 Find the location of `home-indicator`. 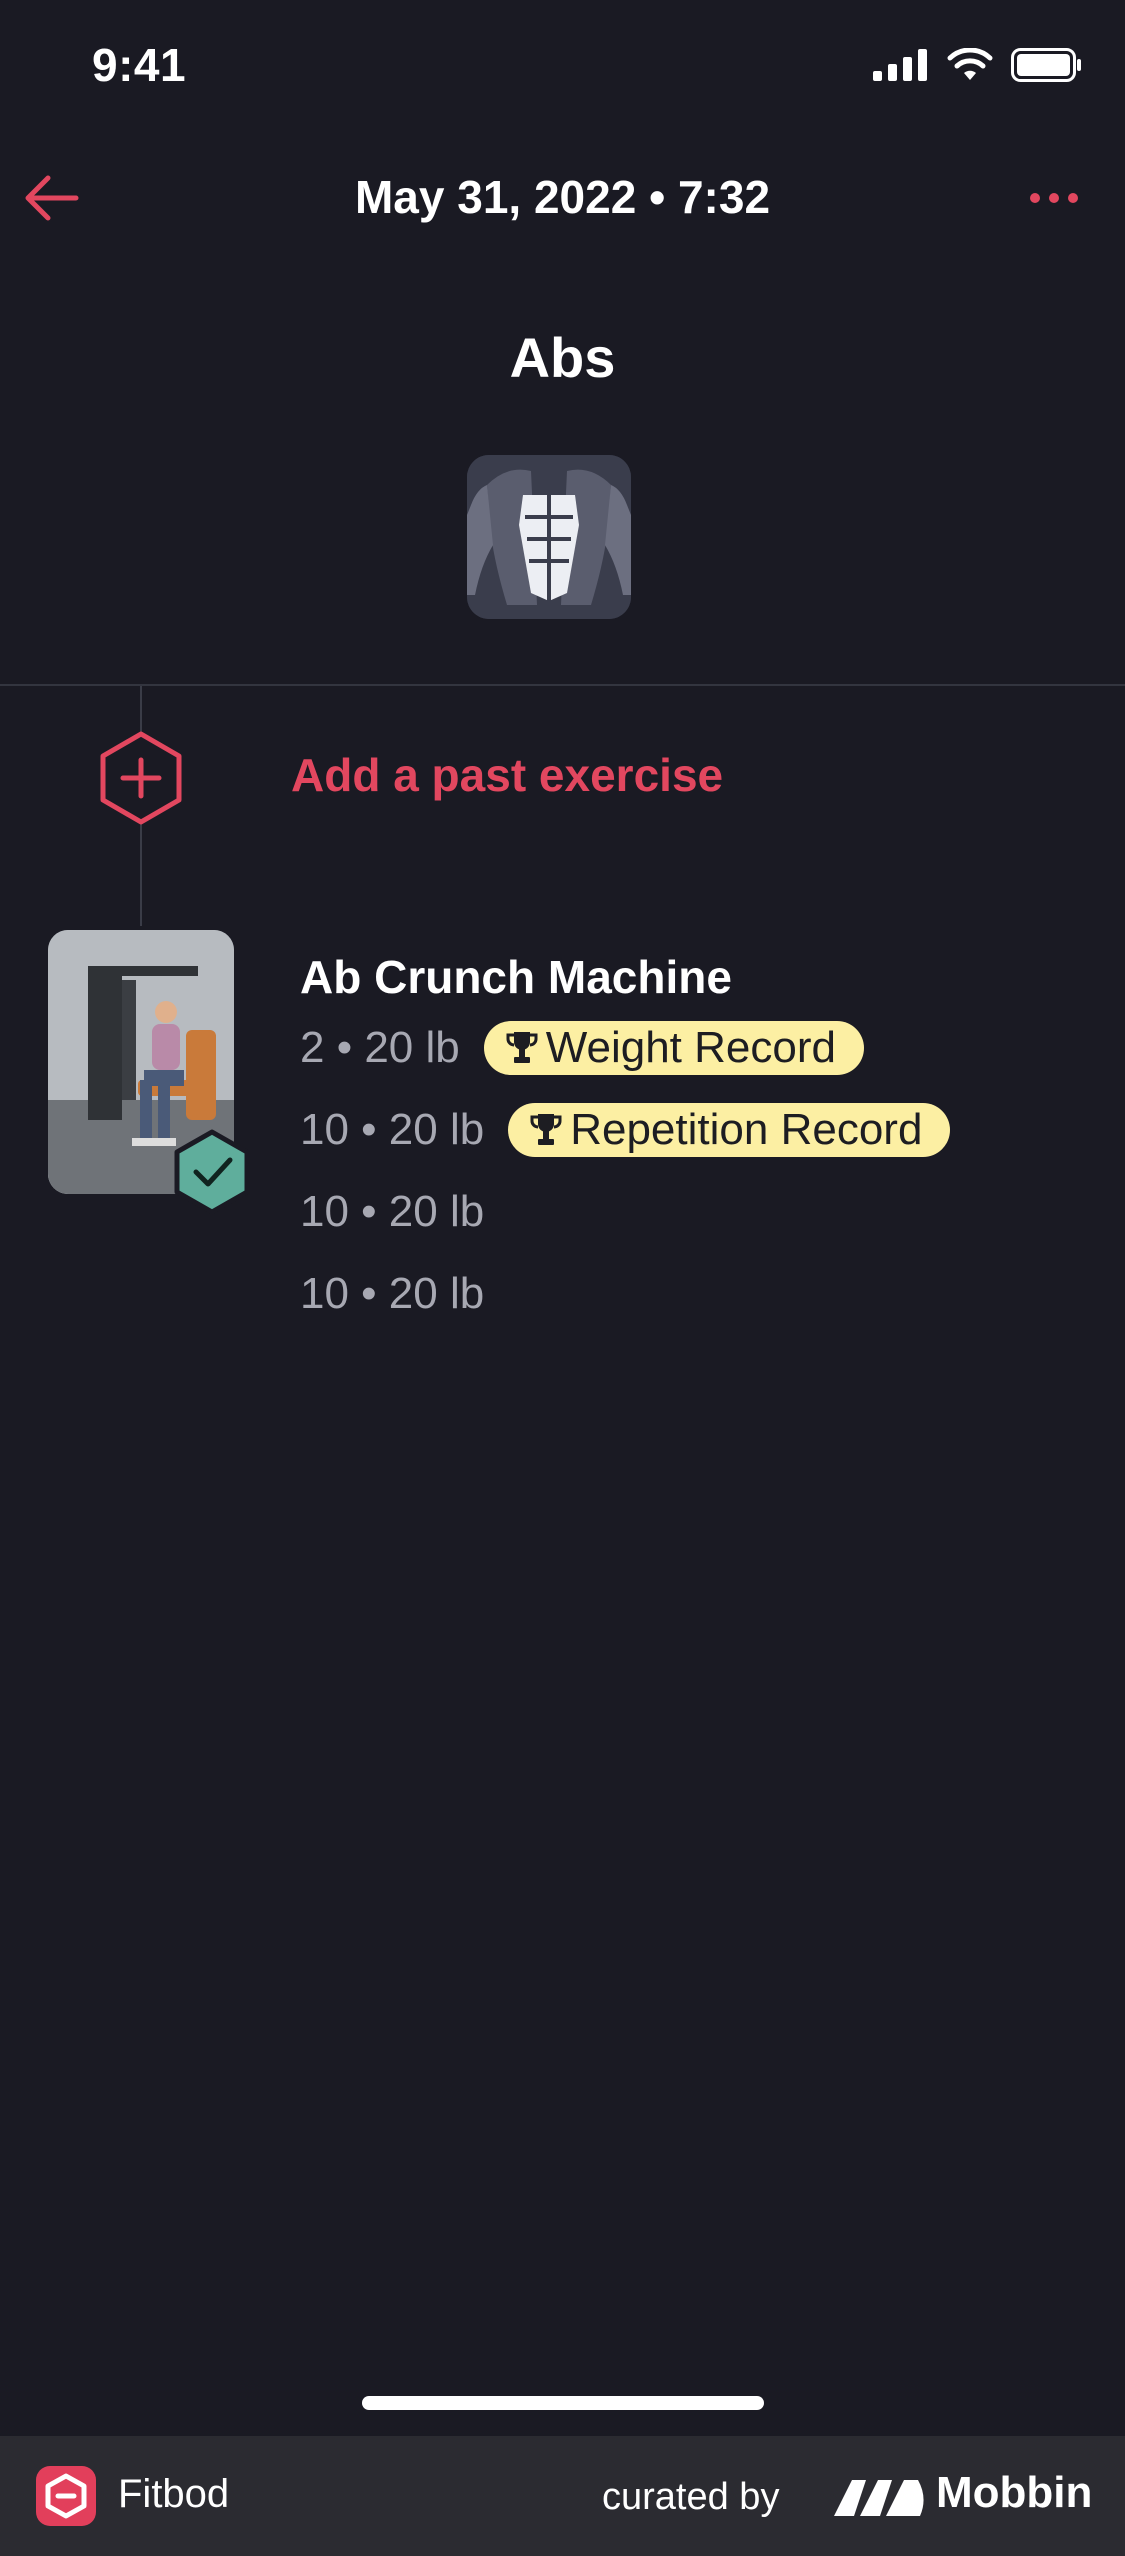

home-indicator is located at coordinates (563, 2403).